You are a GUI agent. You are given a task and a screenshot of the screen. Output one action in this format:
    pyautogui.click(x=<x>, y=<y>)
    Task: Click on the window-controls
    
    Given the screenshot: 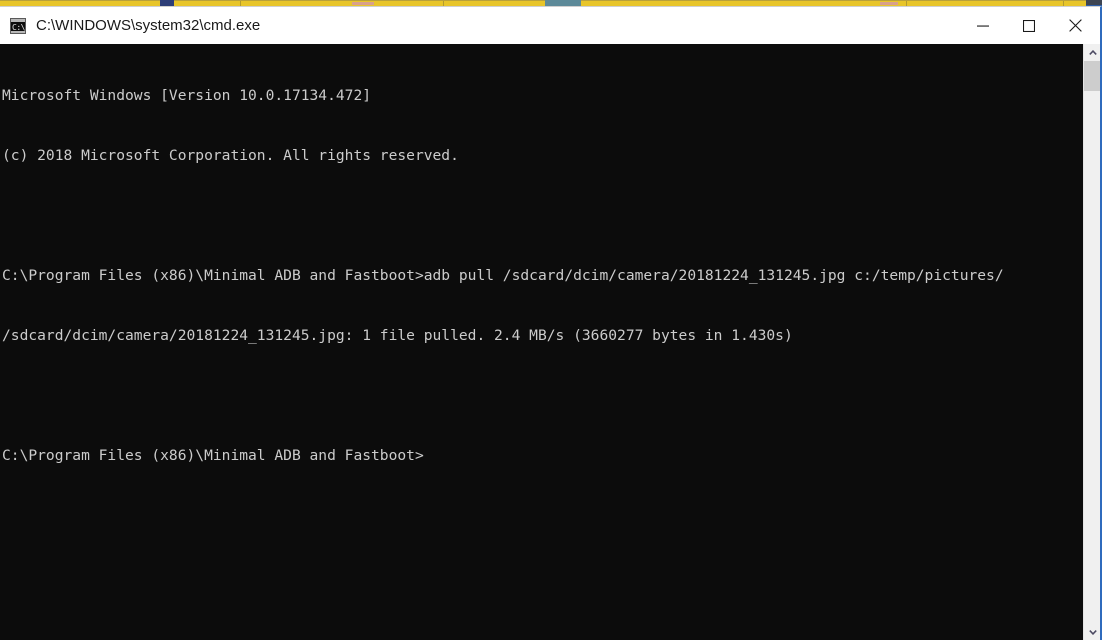 What is the action you would take?
    pyautogui.click(x=1029, y=25)
    